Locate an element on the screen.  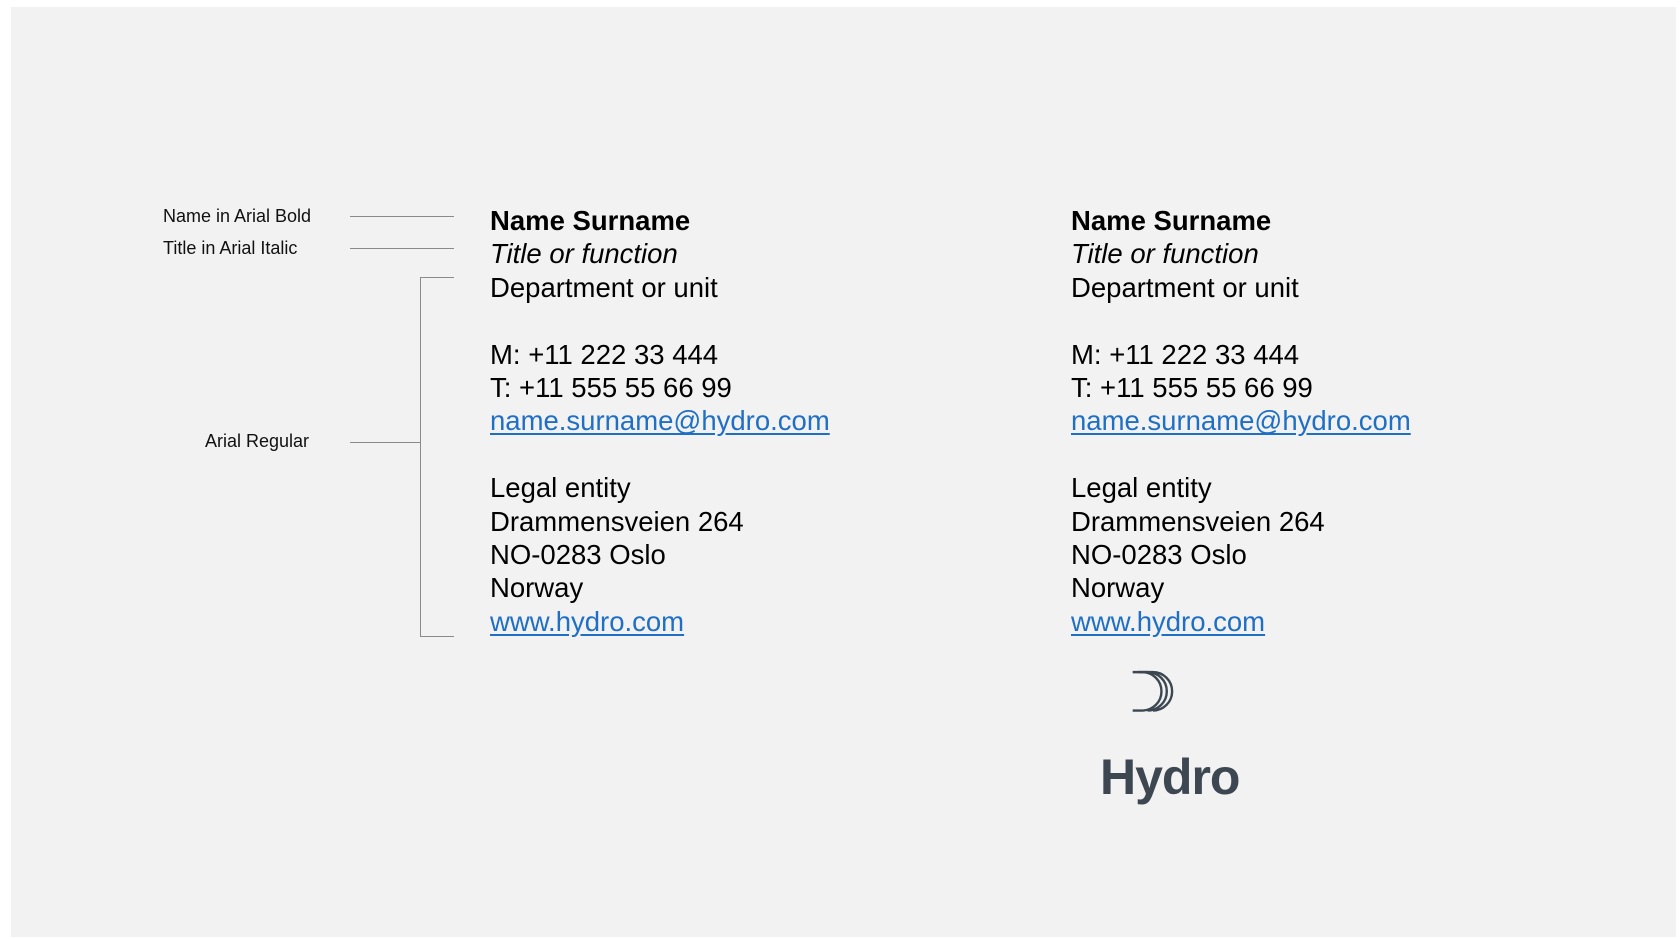
hydro-wordmark: Hydro is located at coordinates (1170, 777).